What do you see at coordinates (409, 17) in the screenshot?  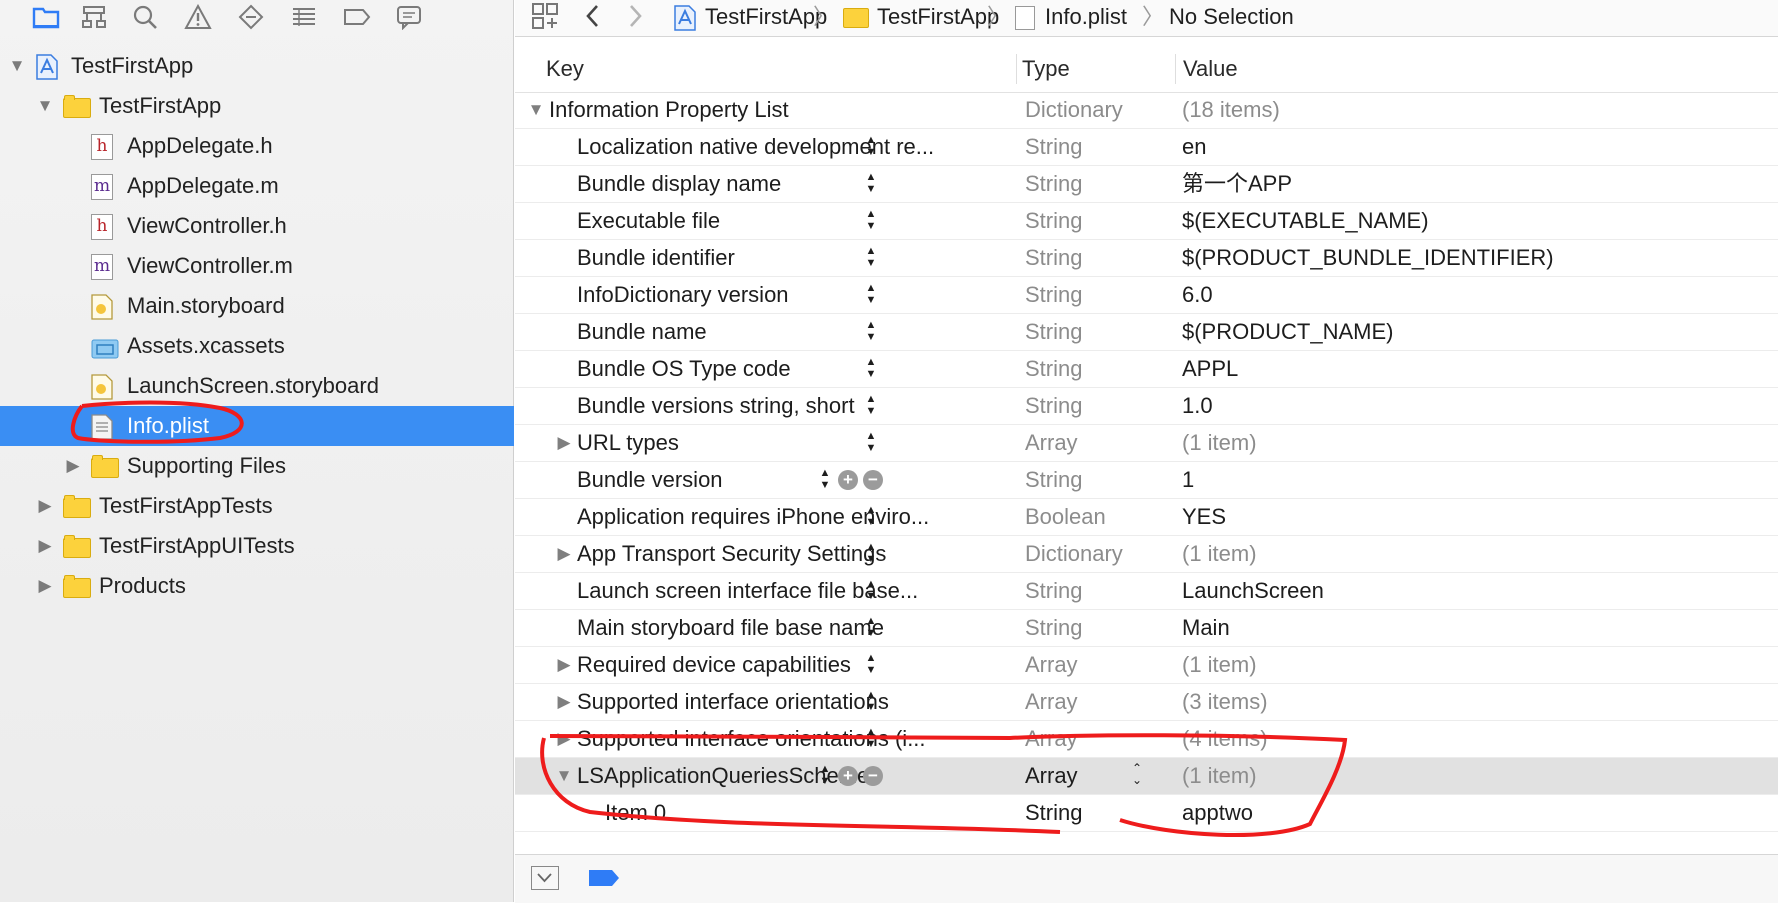 I see `comment-icon` at bounding box center [409, 17].